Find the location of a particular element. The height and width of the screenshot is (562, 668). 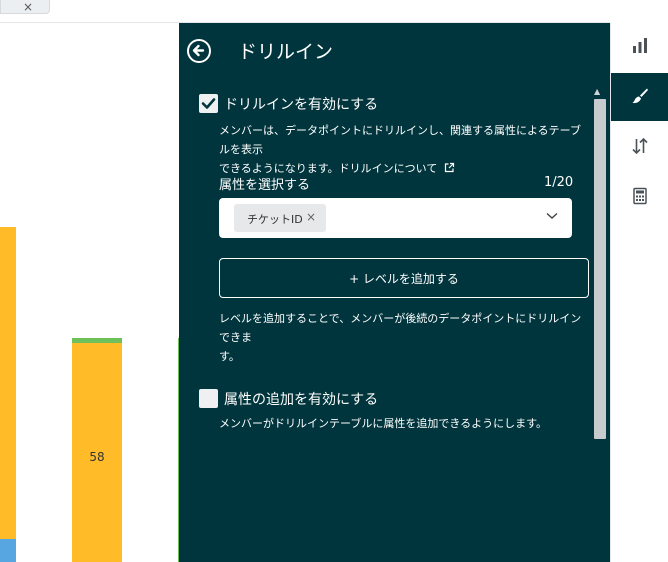

bar-left-main is located at coordinates (8, 383).